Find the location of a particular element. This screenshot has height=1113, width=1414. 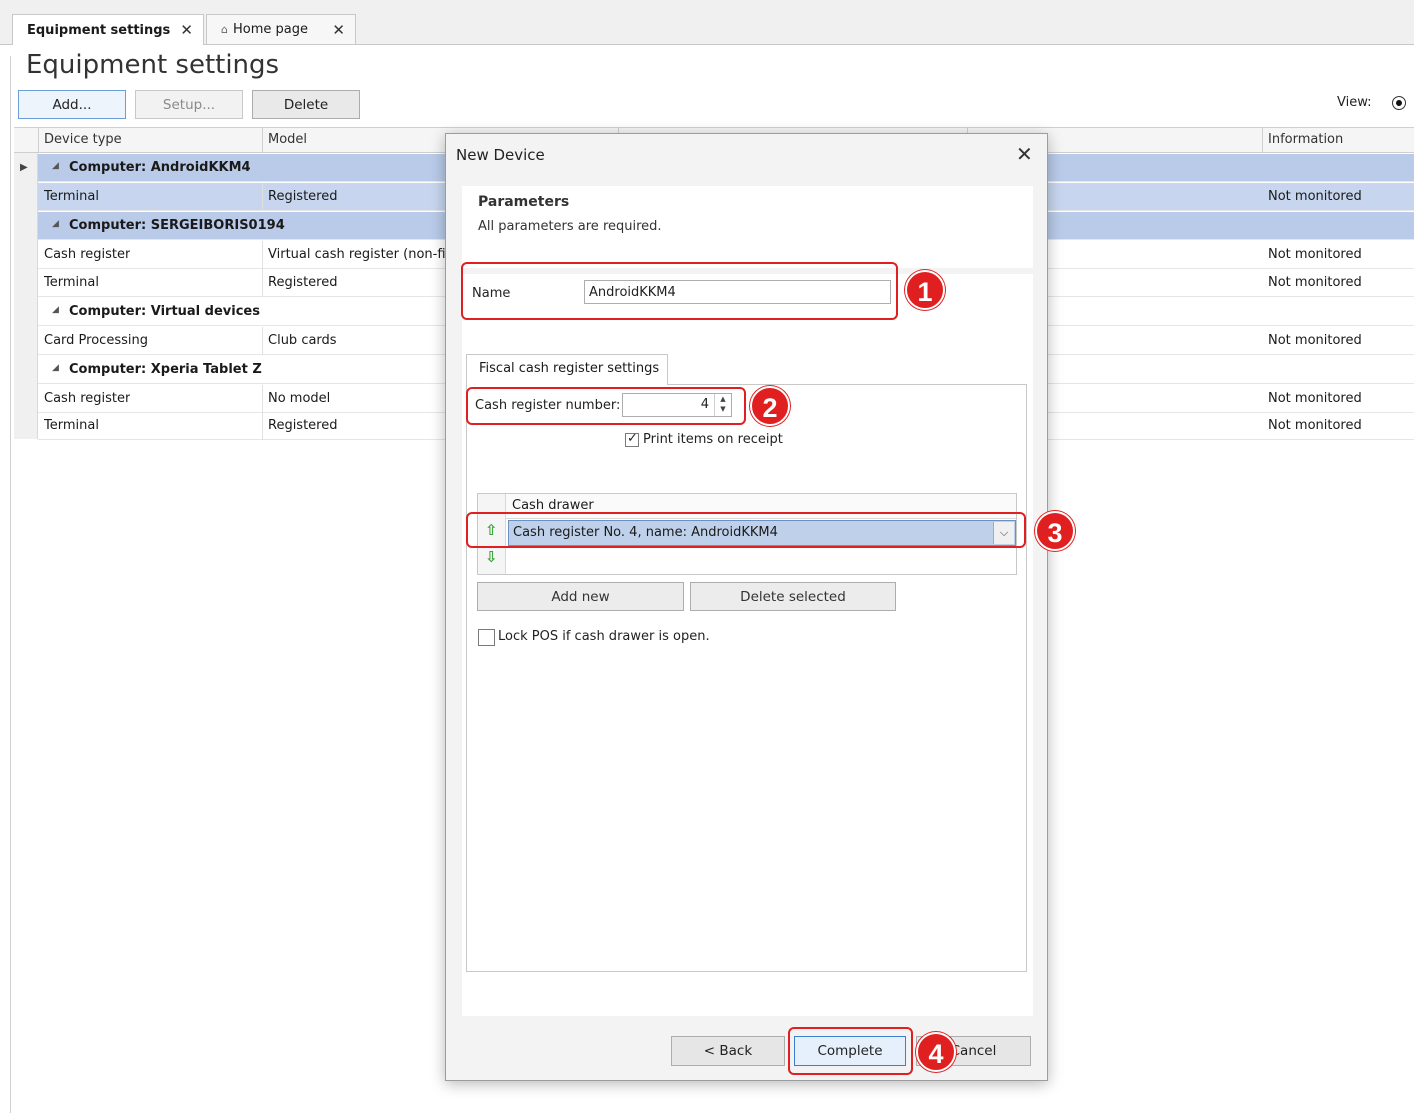

page-title: Equipment settings is located at coordinates (153, 65).